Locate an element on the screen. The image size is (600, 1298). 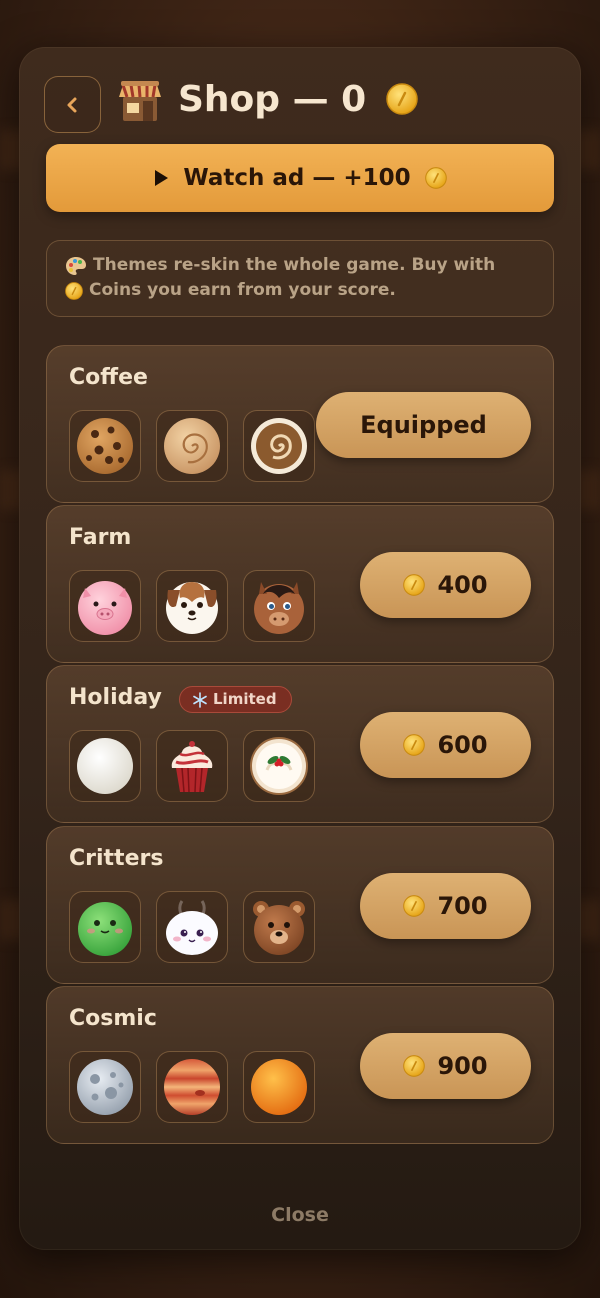
theme-buy-button: 700 is located at coordinates (445, 906).